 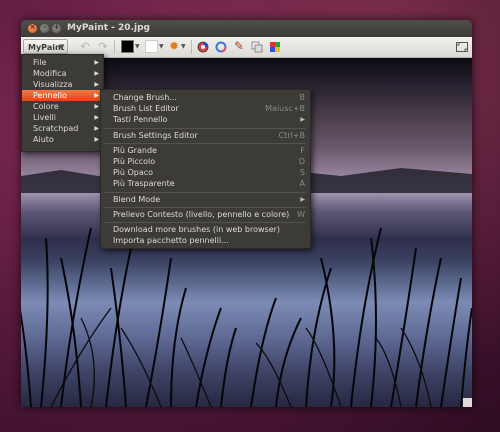 I want to click on color-ring-icon, so click(x=221, y=46).